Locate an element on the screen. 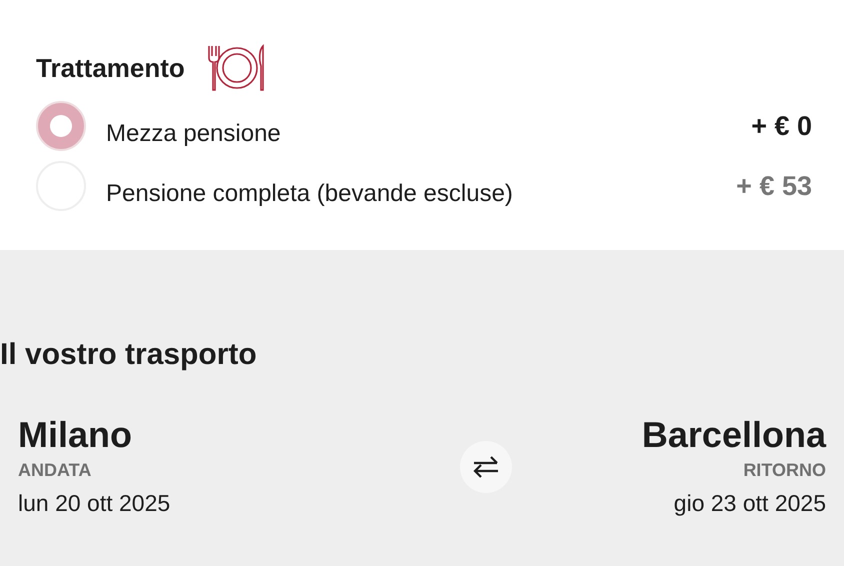 This screenshot has height=566, width=844. option-label: Mezza pensione is located at coordinates (193, 134).